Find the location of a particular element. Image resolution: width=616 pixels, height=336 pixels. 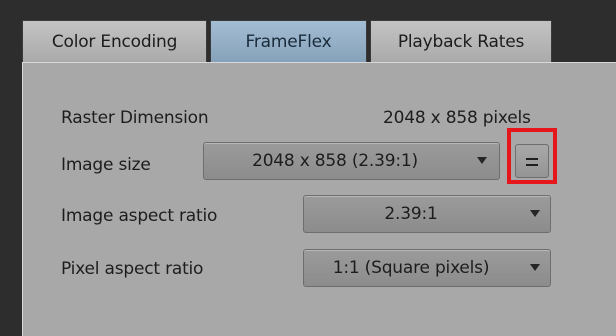

red-highlight-box is located at coordinates (532, 156).